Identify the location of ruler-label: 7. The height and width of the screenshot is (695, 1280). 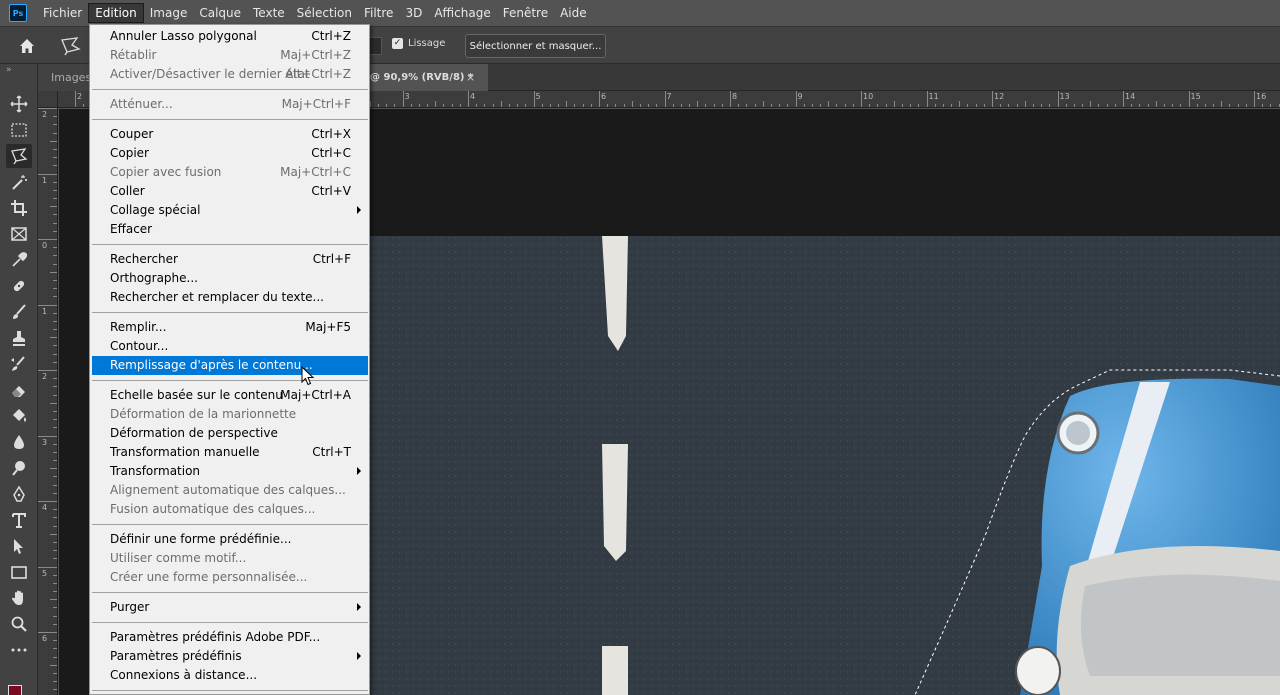
(669, 96).